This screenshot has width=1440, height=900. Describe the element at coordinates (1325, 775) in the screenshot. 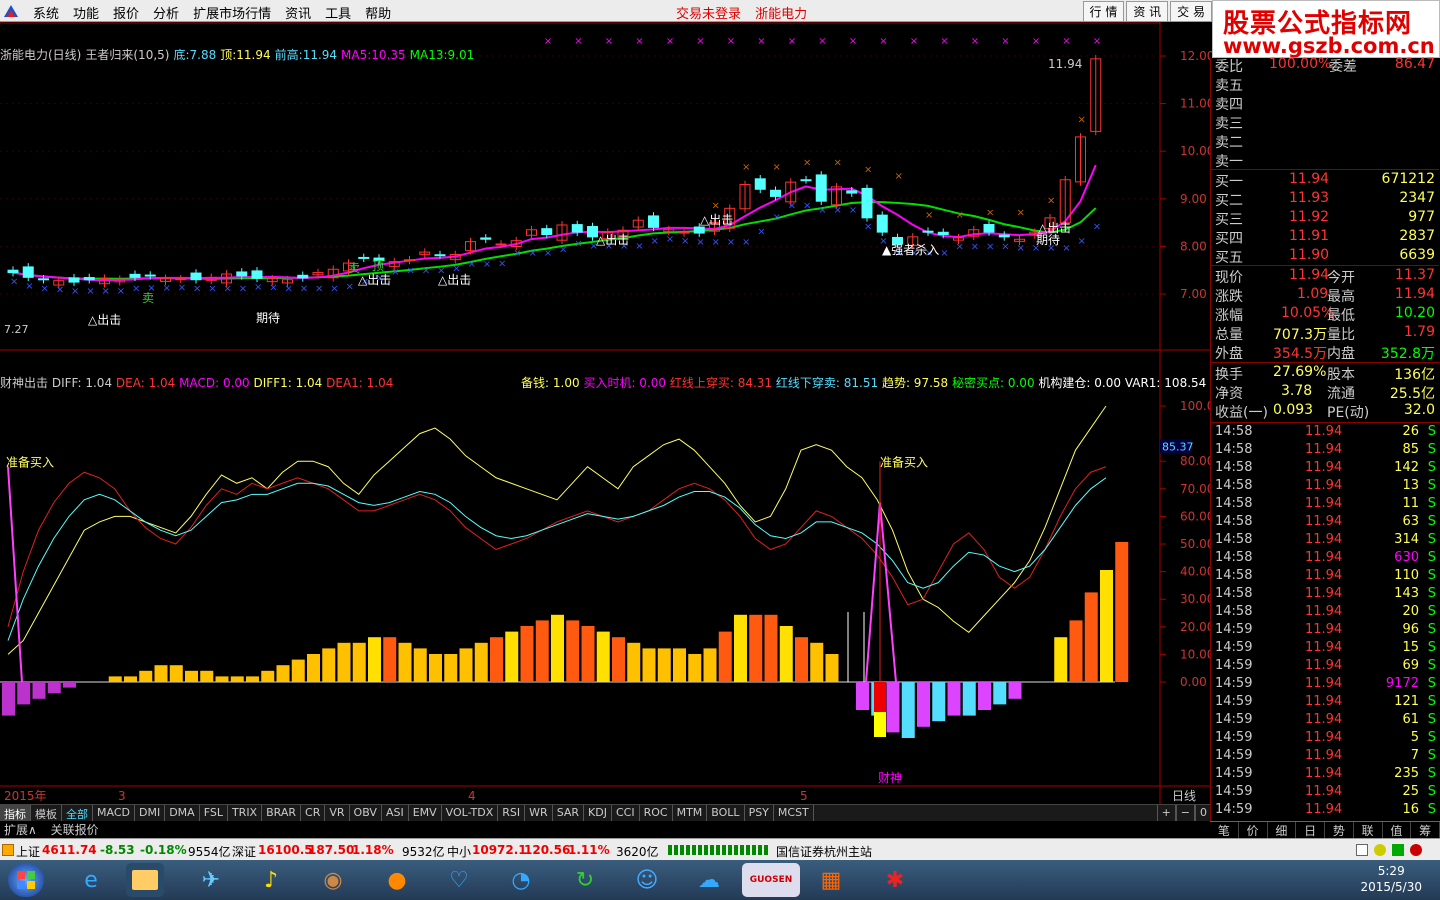

I see `tick-row: 14:59 11.94 235 S` at that location.